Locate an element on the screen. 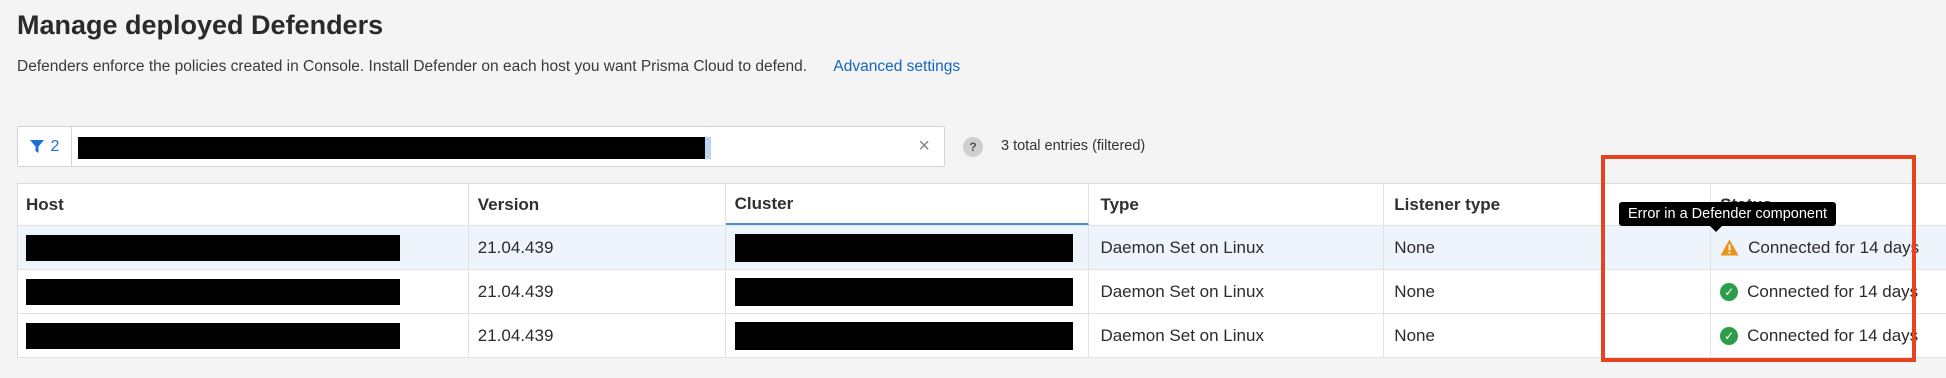  filter-count-badge: 2 is located at coordinates (55, 146).